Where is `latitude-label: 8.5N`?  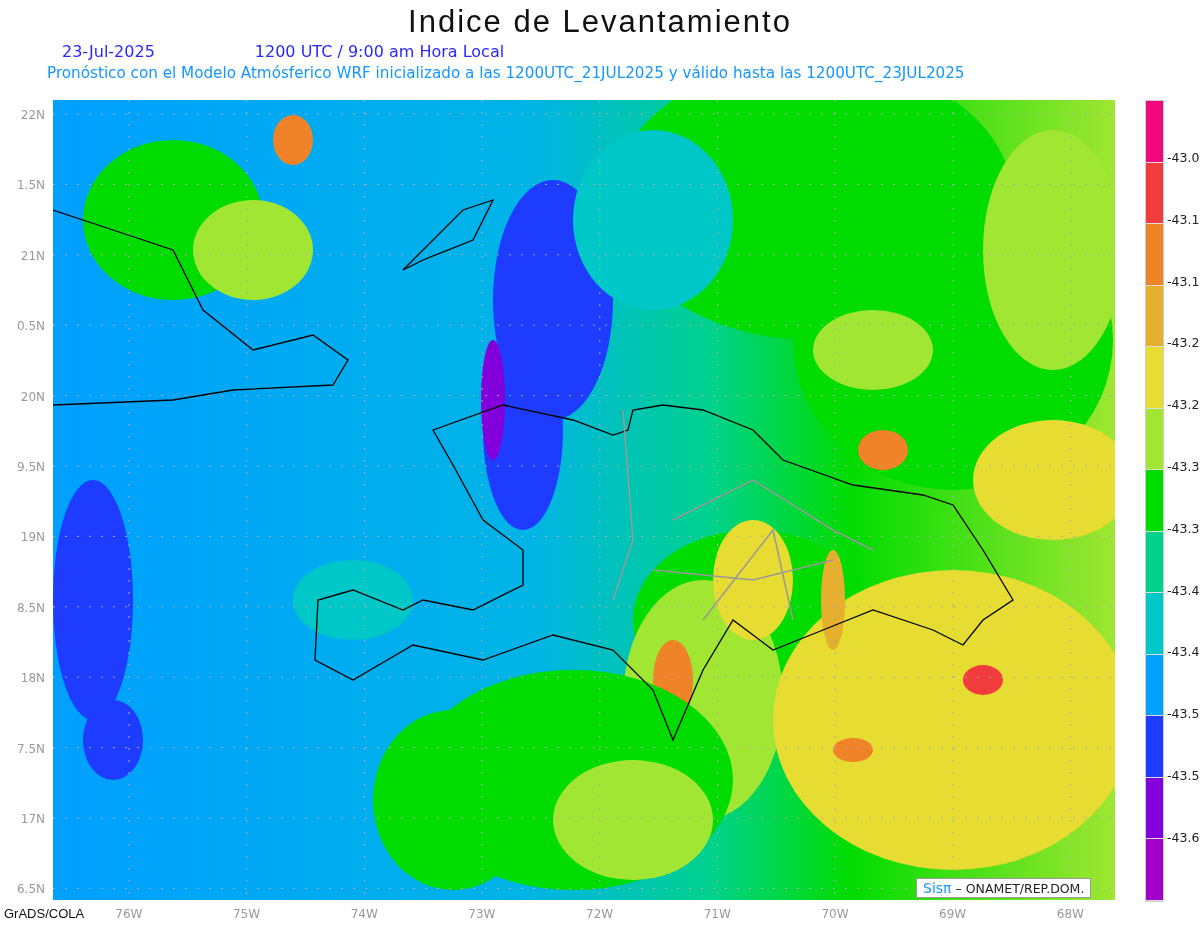 latitude-label: 8.5N is located at coordinates (30, 607).